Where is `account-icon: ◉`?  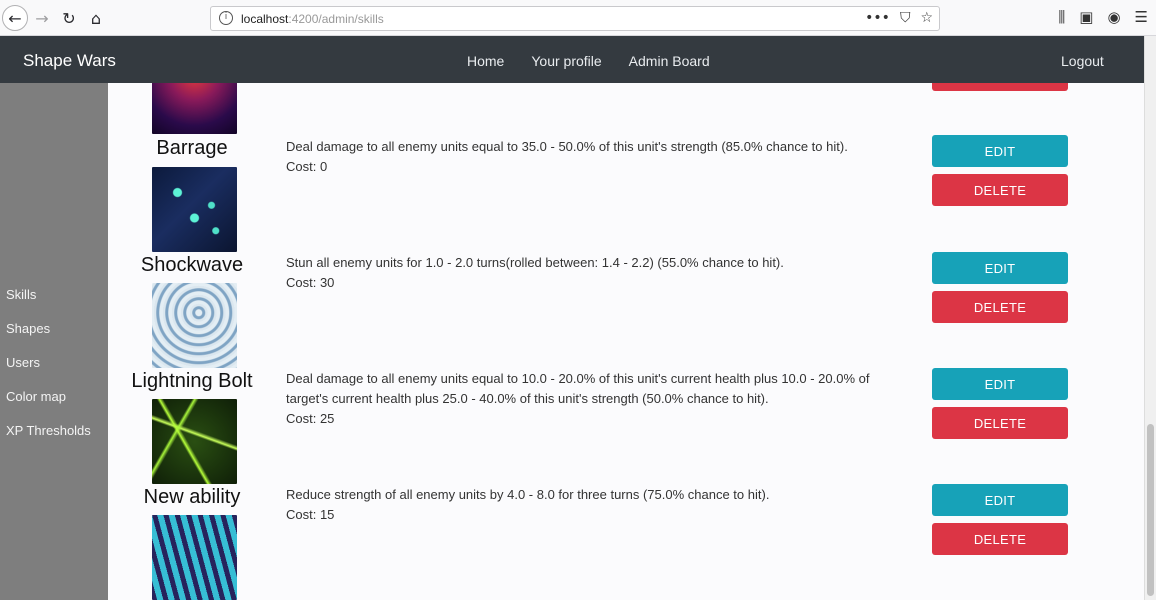
account-icon: ◉ is located at coordinates (1113, 17).